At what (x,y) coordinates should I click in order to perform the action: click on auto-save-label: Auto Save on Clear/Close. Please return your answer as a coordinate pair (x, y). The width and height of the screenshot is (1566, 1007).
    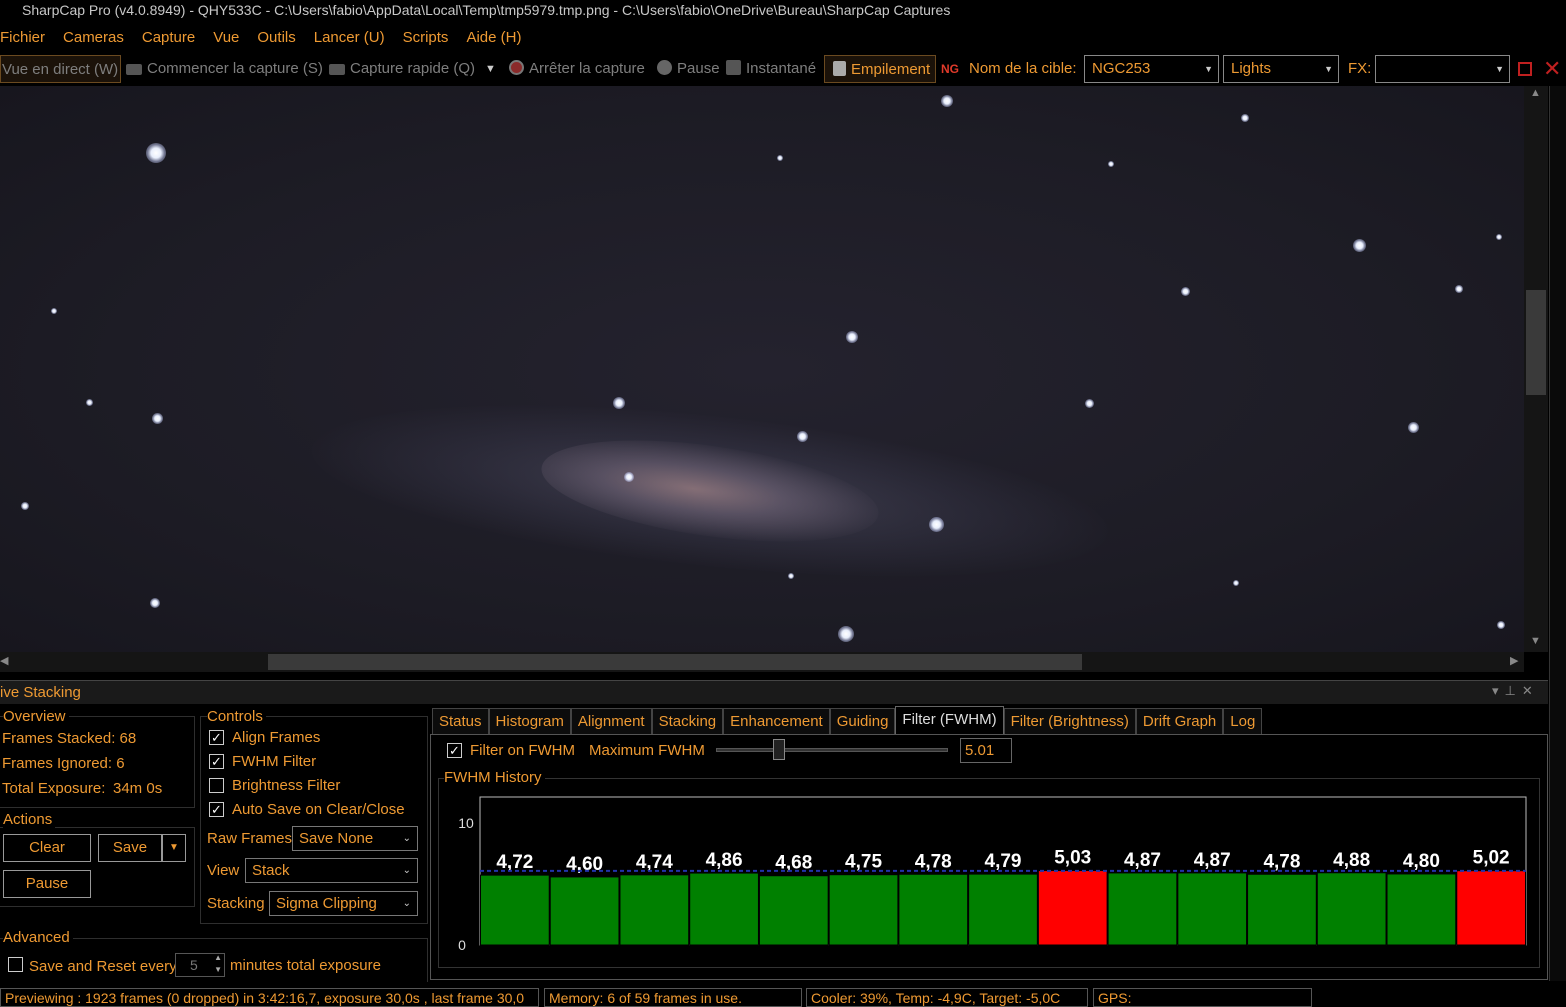
    Looking at the image, I should click on (318, 809).